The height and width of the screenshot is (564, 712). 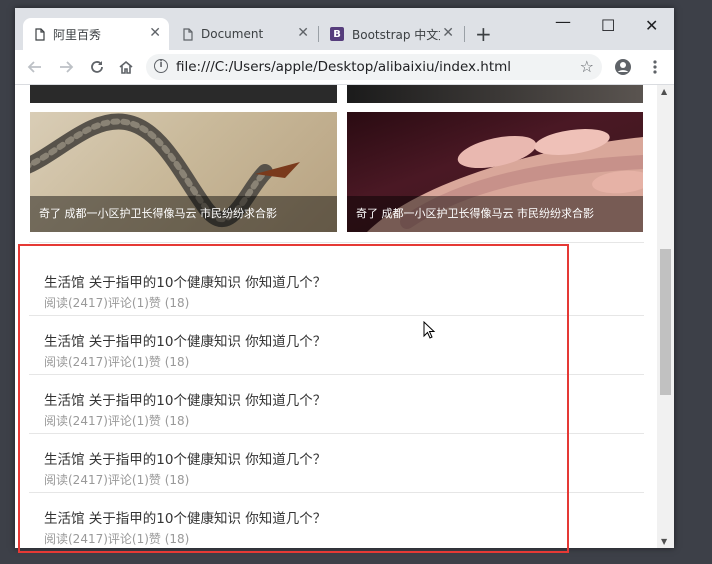 What do you see at coordinates (232, 34) in the screenshot?
I see `tab-title: Document` at bounding box center [232, 34].